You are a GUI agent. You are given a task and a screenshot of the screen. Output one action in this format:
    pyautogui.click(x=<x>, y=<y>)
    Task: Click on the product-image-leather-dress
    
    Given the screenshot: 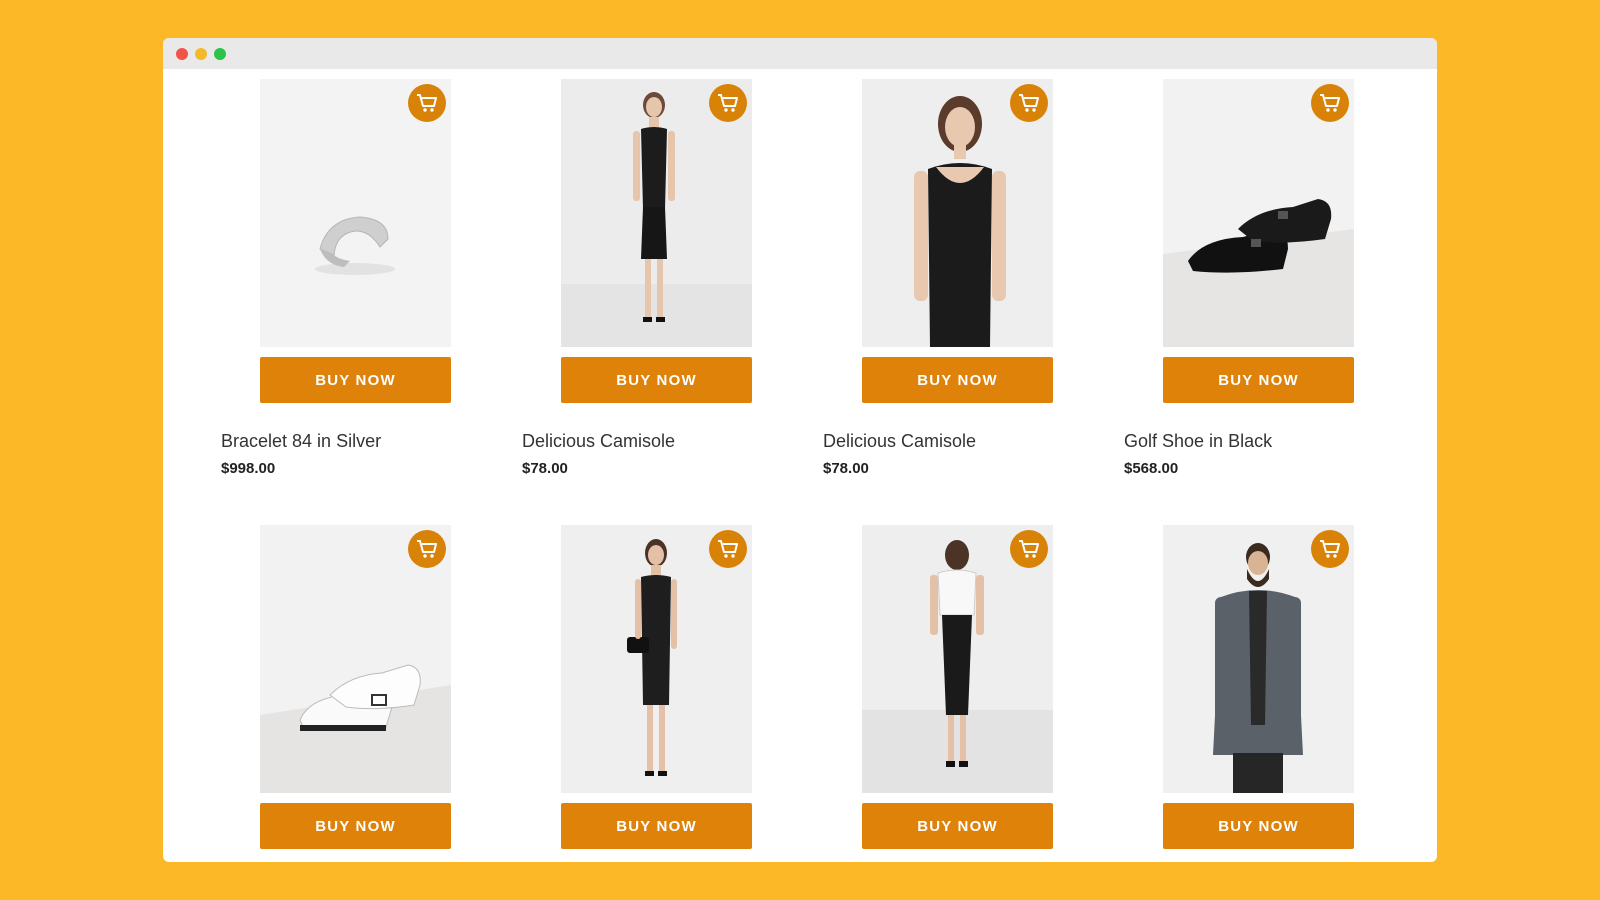 What is the action you would take?
    pyautogui.click(x=656, y=659)
    